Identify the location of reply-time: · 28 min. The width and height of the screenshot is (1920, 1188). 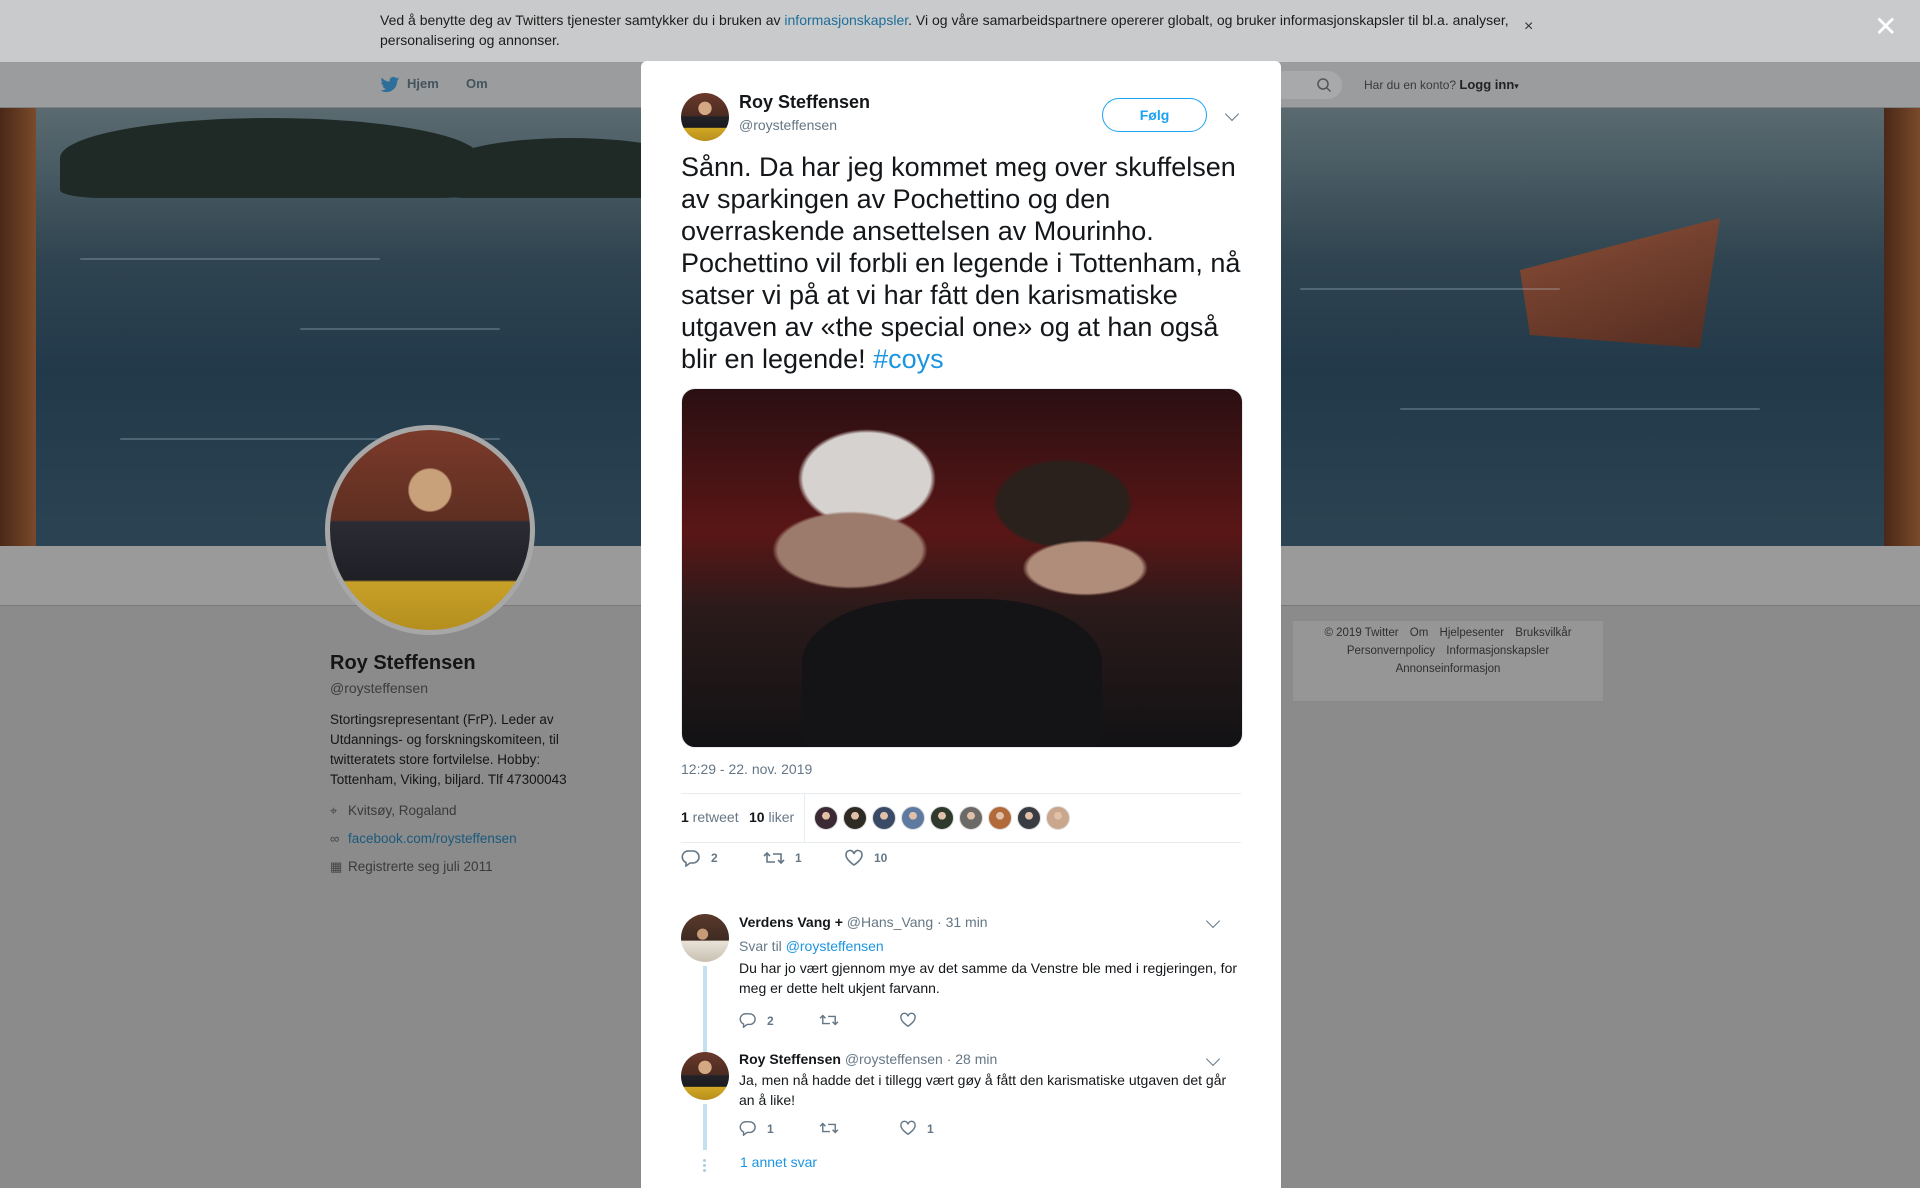
(972, 1059).